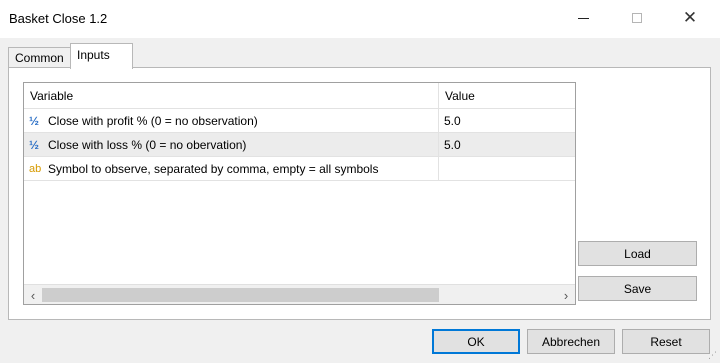 The image size is (720, 363). What do you see at coordinates (58, 18) in the screenshot?
I see `window-title: Basket Close 1.2` at bounding box center [58, 18].